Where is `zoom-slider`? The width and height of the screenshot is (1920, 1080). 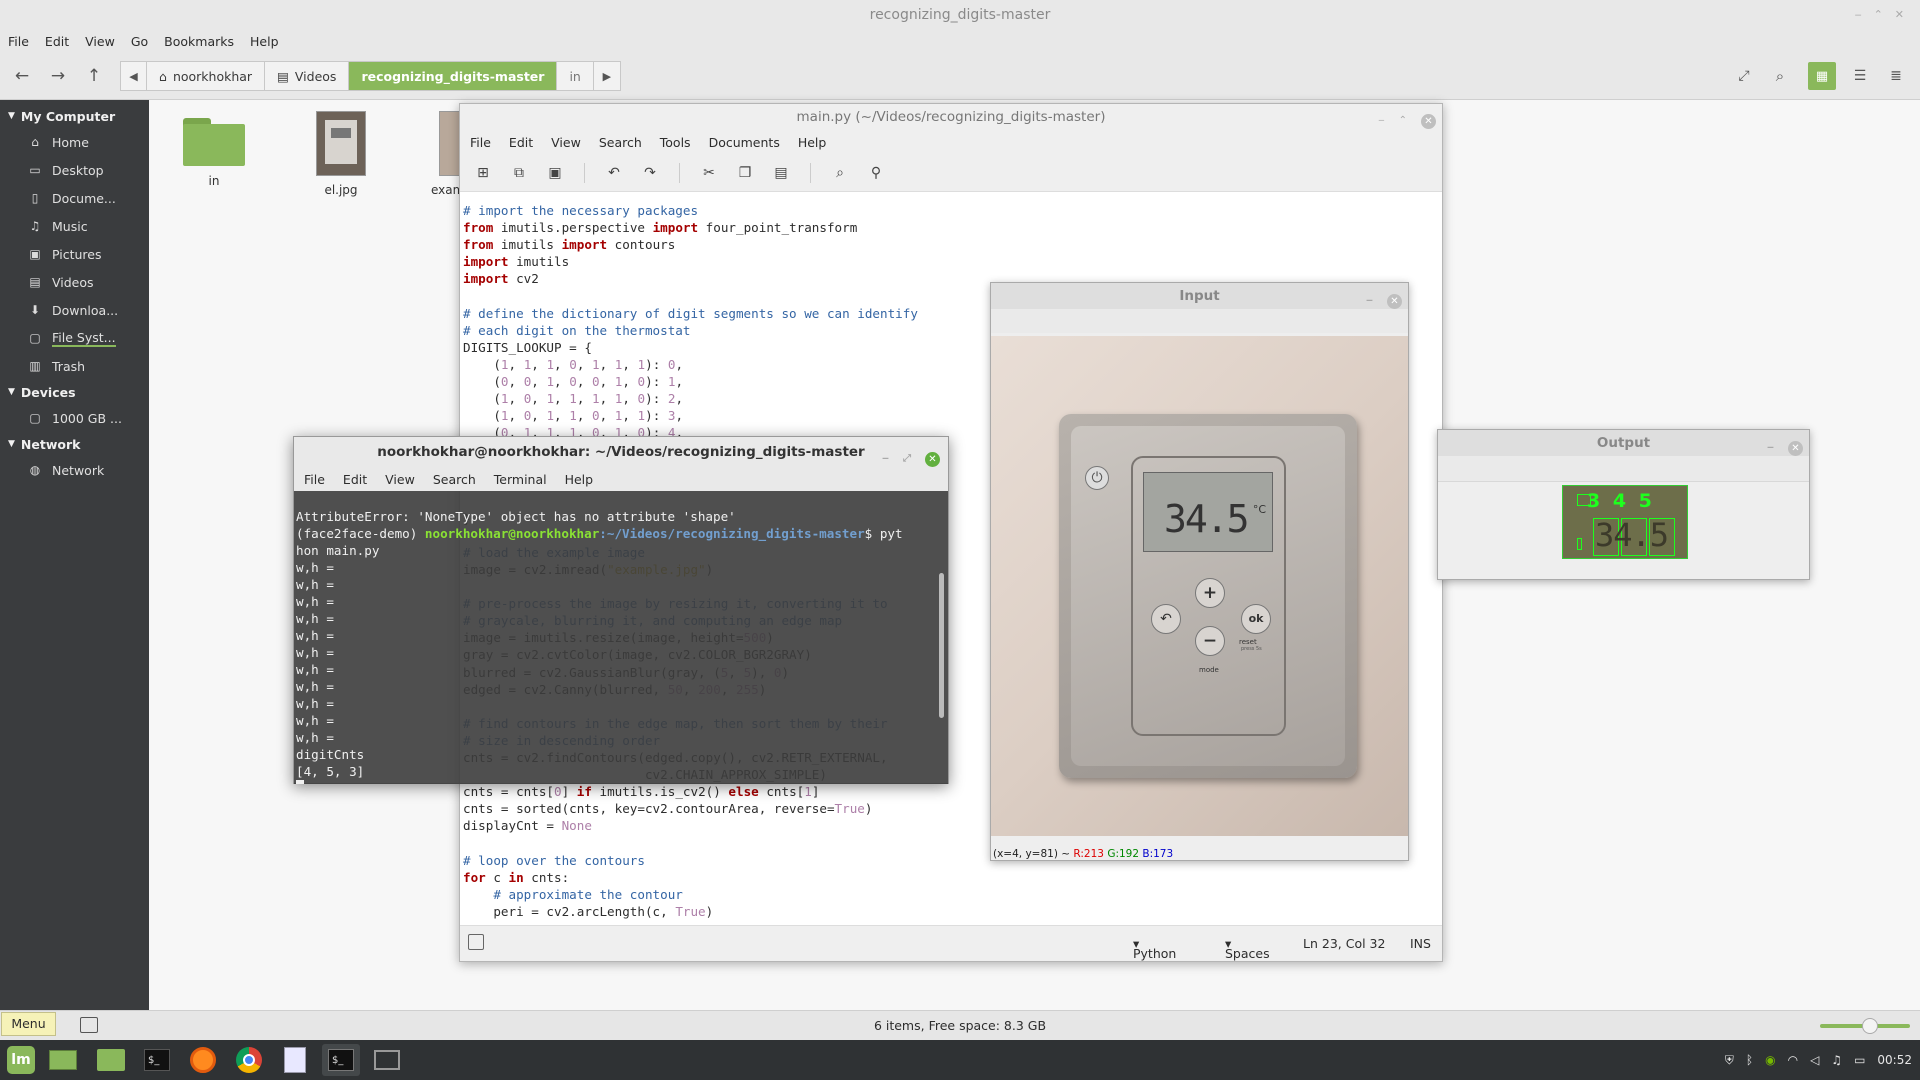 zoom-slider is located at coordinates (1865, 1026).